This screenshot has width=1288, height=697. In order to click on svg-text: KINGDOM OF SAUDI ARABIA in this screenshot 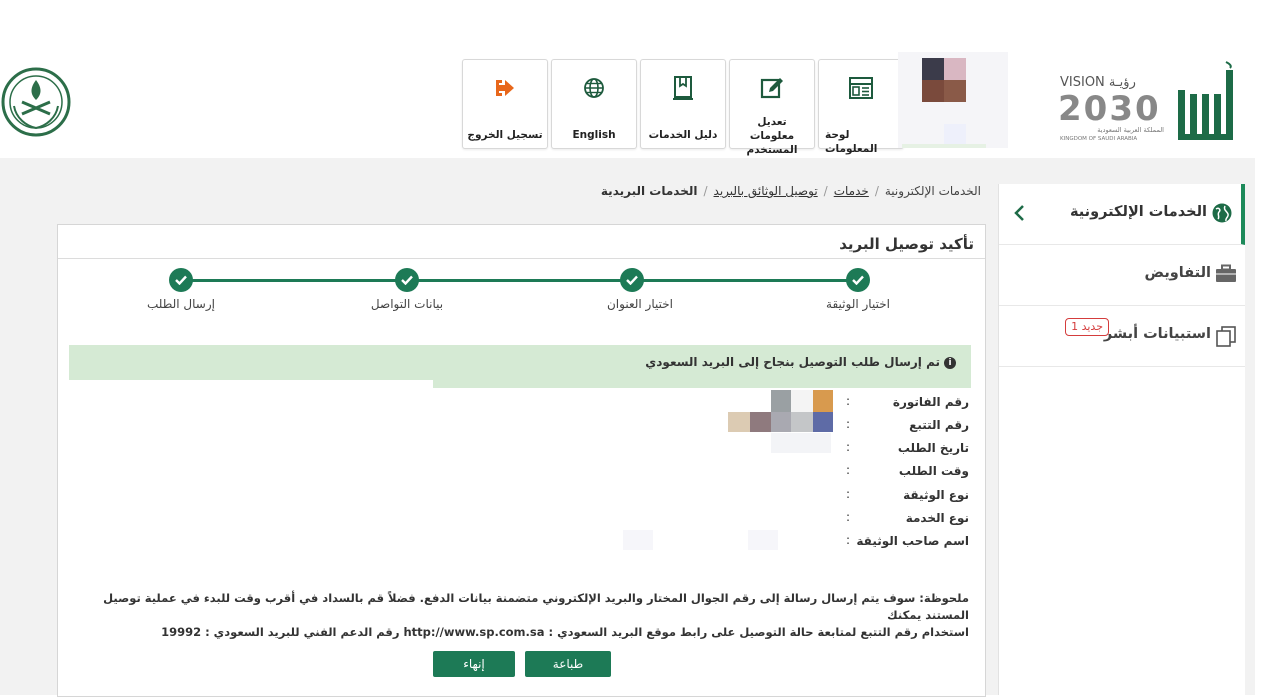, I will do `click(1098, 139)`.